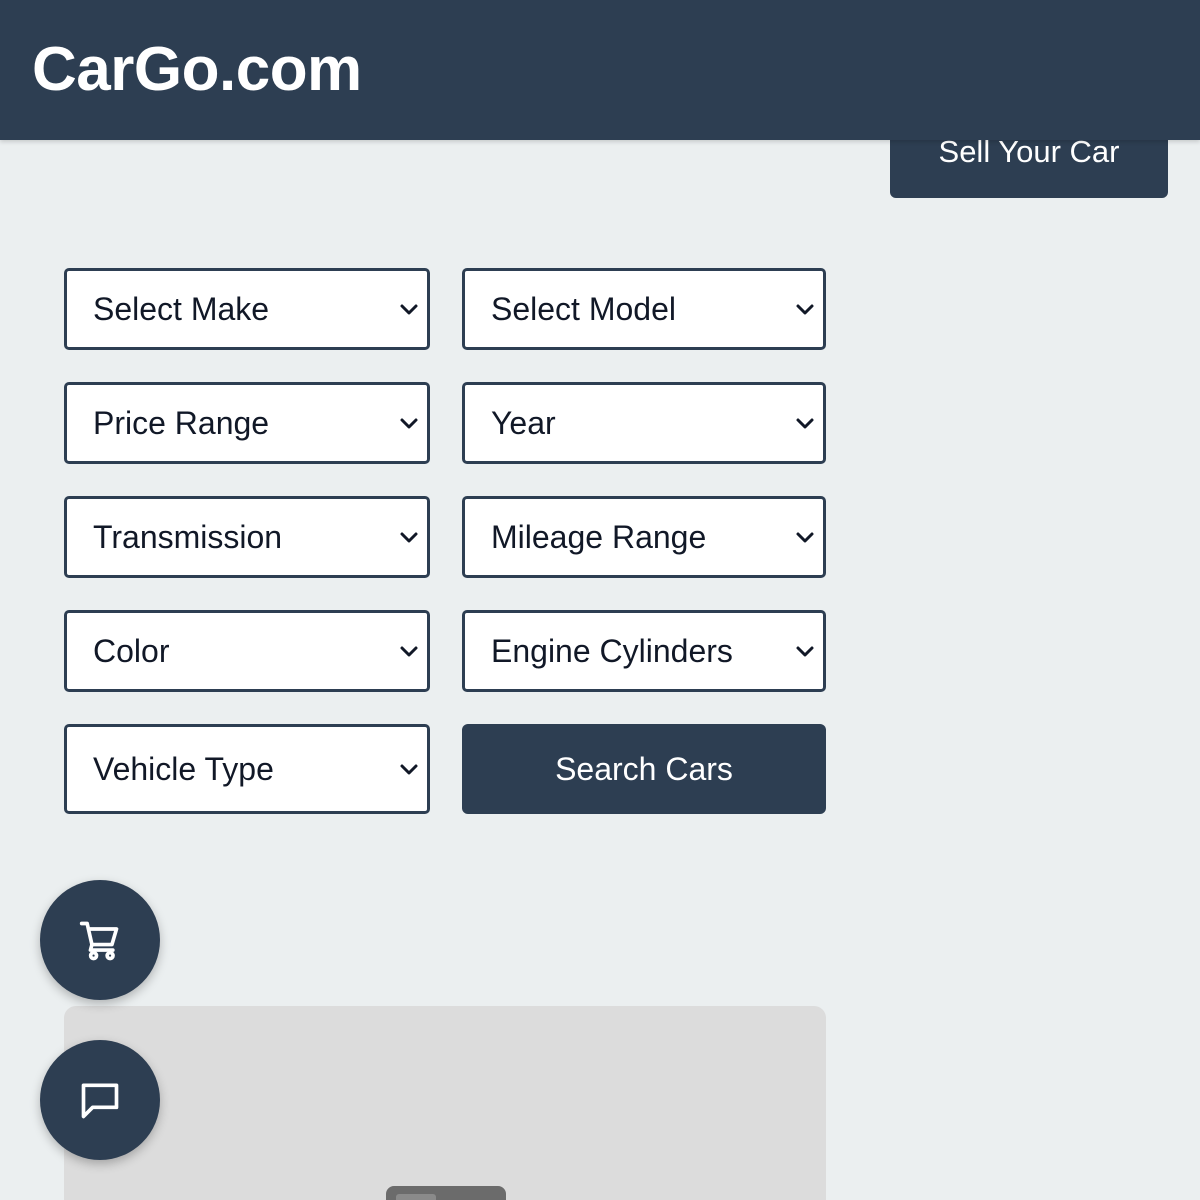 Image resolution: width=1200 pixels, height=1200 pixels. I want to click on shopping-cart-icon, so click(99, 941).